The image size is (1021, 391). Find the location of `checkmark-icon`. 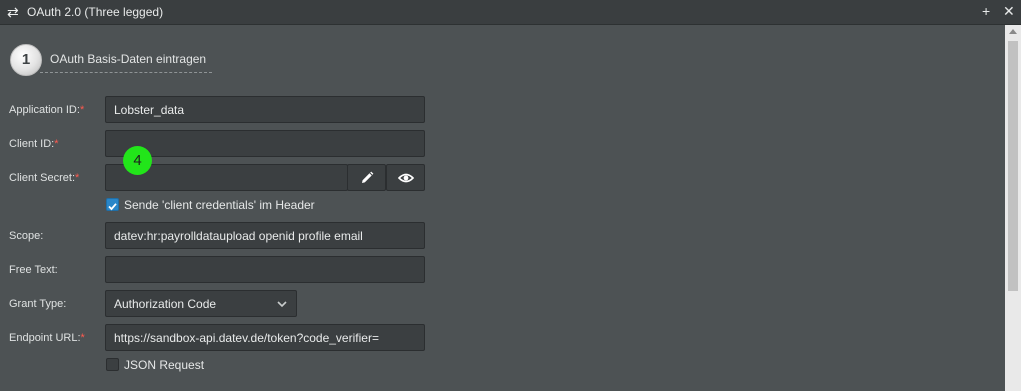

checkmark-icon is located at coordinates (112, 207).